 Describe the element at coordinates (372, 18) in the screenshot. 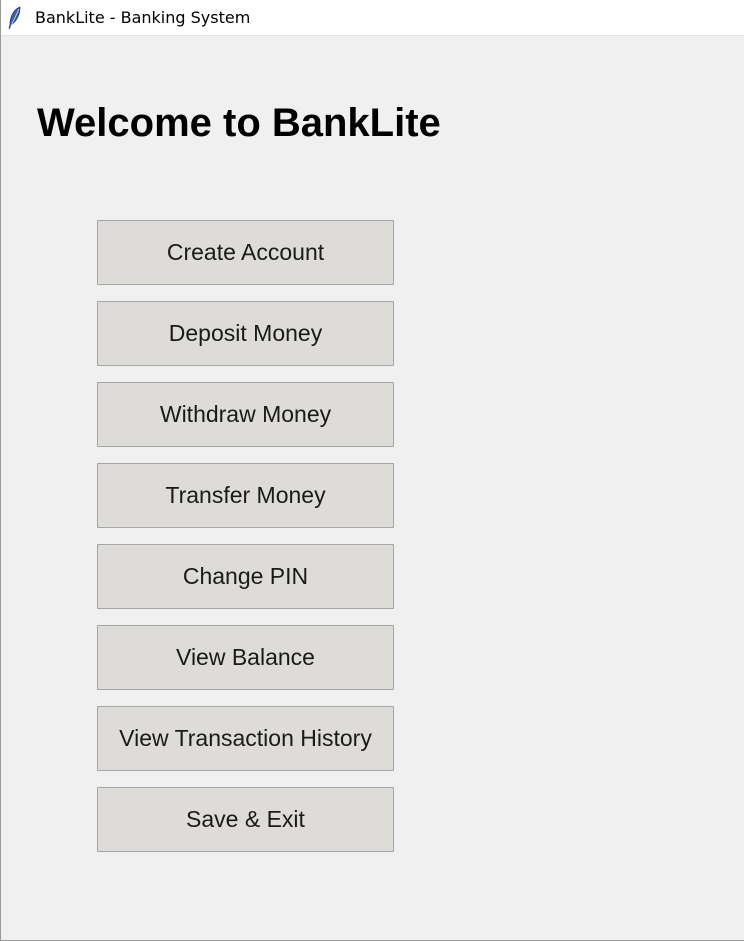

I see `title-bar: BankLite - Banking System` at that location.